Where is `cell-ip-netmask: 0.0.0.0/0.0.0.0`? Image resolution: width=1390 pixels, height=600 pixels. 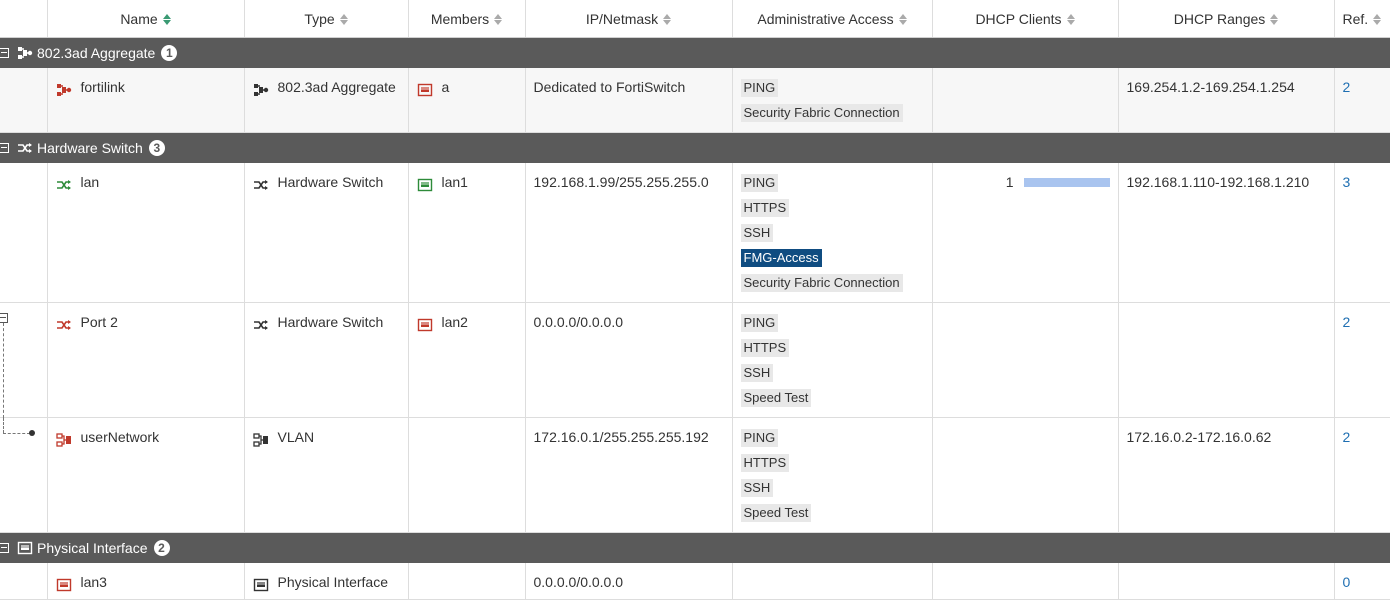
cell-ip-netmask: 0.0.0.0/0.0.0.0 is located at coordinates (629, 581).